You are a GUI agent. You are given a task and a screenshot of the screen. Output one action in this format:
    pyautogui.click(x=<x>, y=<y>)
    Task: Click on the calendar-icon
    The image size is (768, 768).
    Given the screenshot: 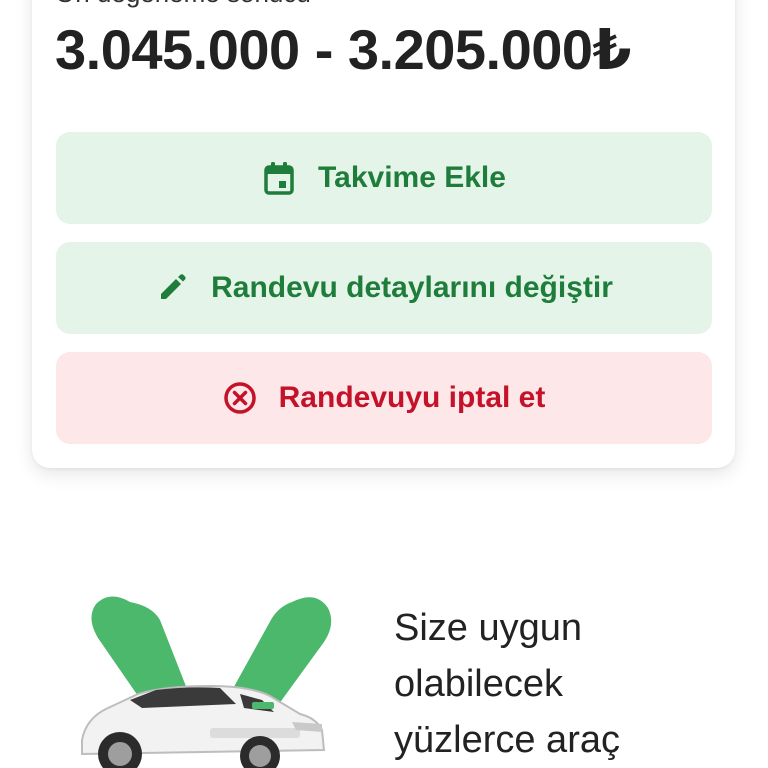 What is the action you would take?
    pyautogui.click(x=279, y=178)
    